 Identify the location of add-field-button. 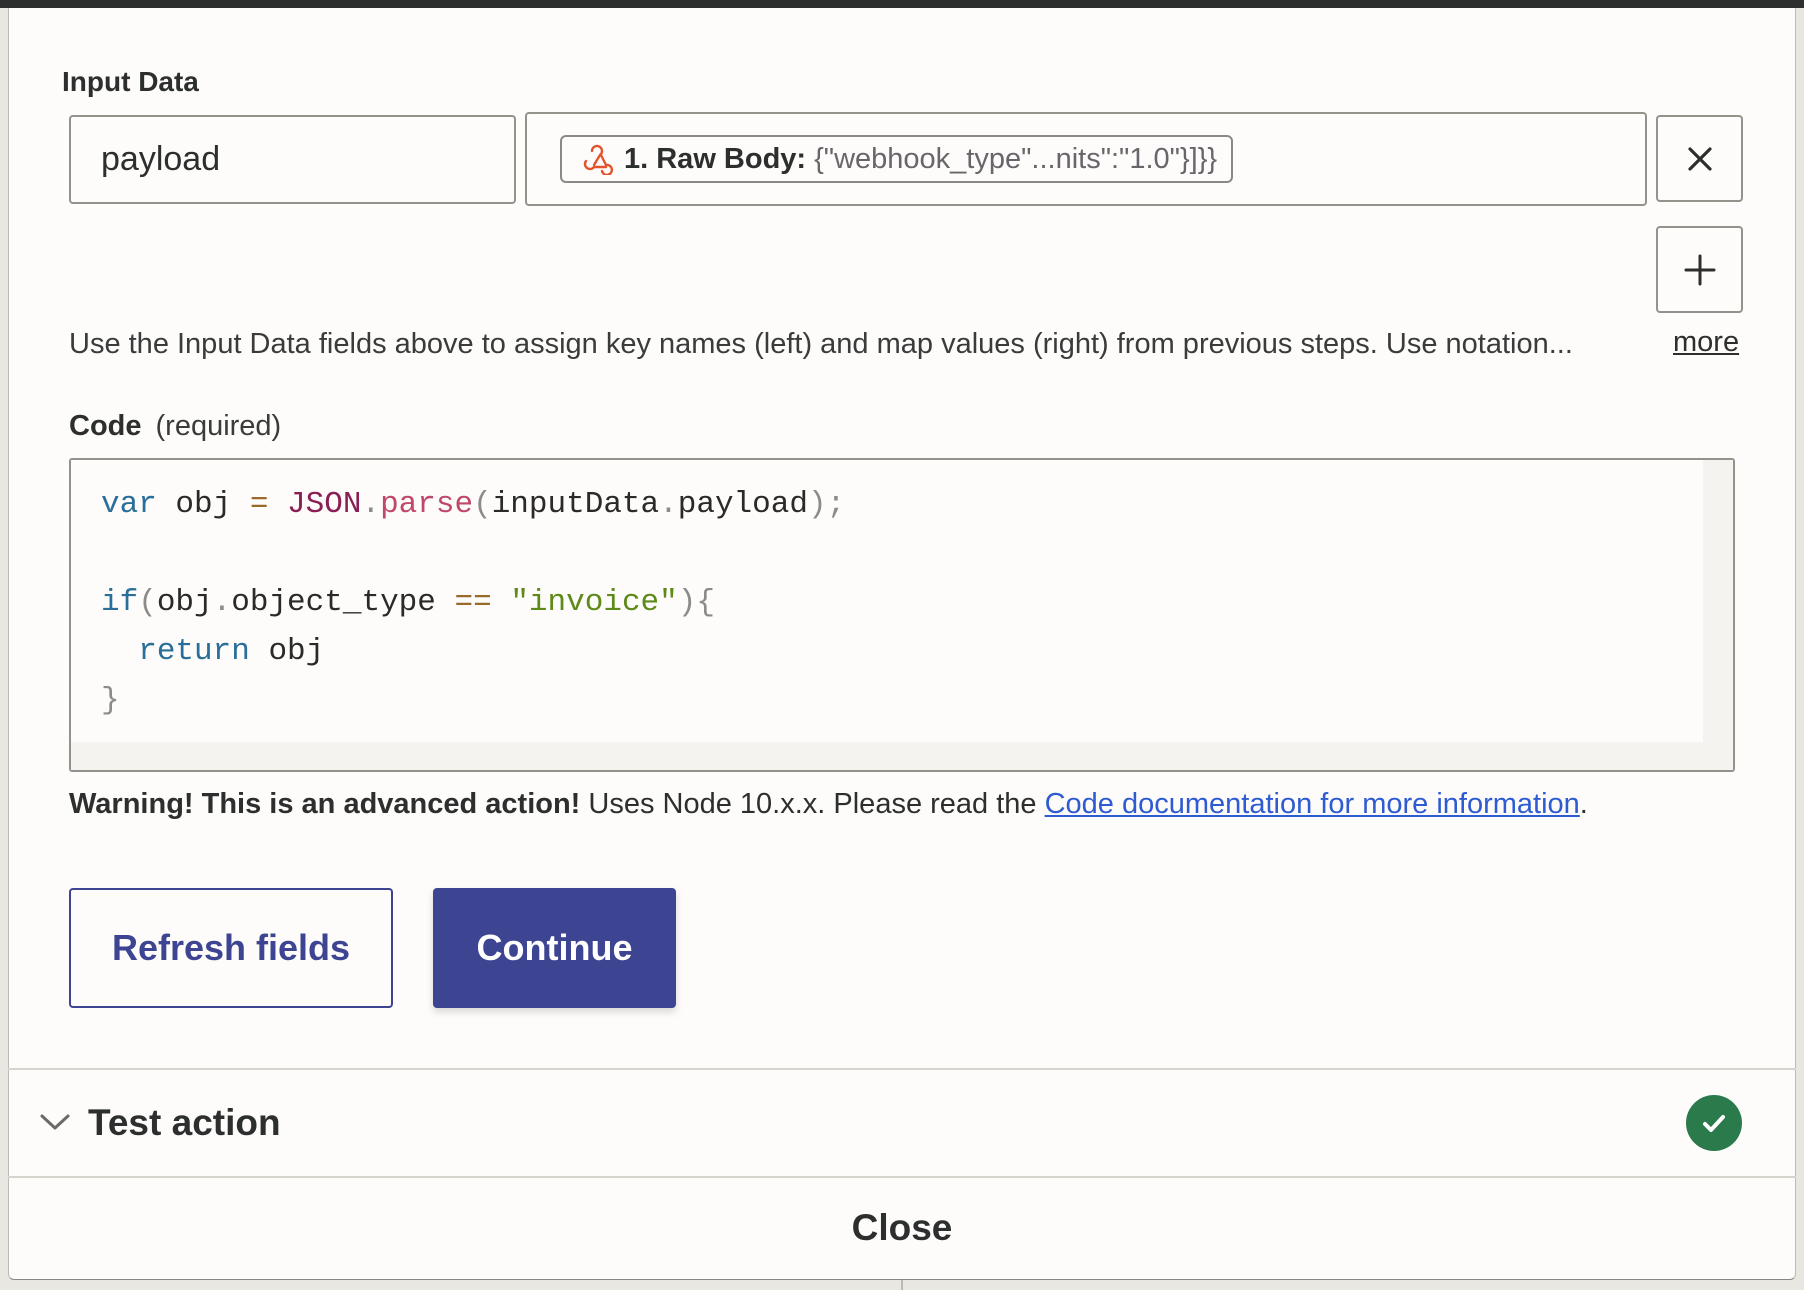
(1699, 269).